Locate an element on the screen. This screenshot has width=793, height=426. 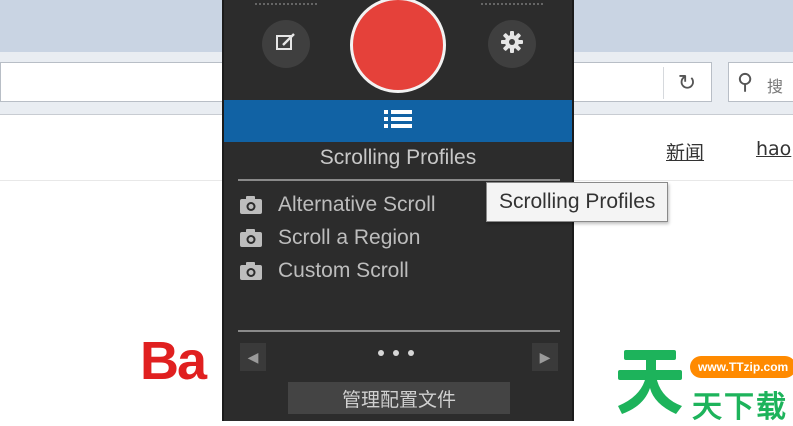
search-placeholder: 搜 is located at coordinates (775, 86).